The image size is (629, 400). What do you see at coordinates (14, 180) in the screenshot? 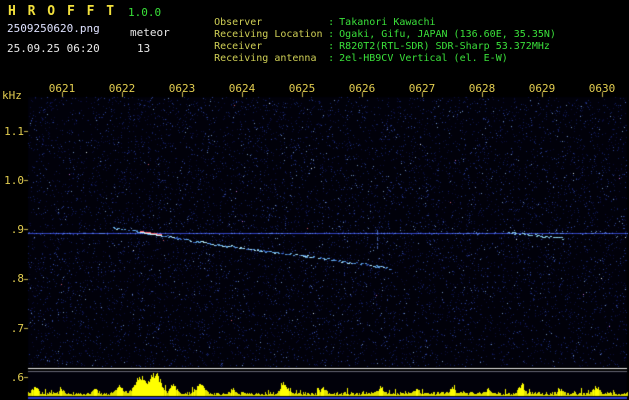
I see `freq-tick-label: 1.0` at bounding box center [14, 180].